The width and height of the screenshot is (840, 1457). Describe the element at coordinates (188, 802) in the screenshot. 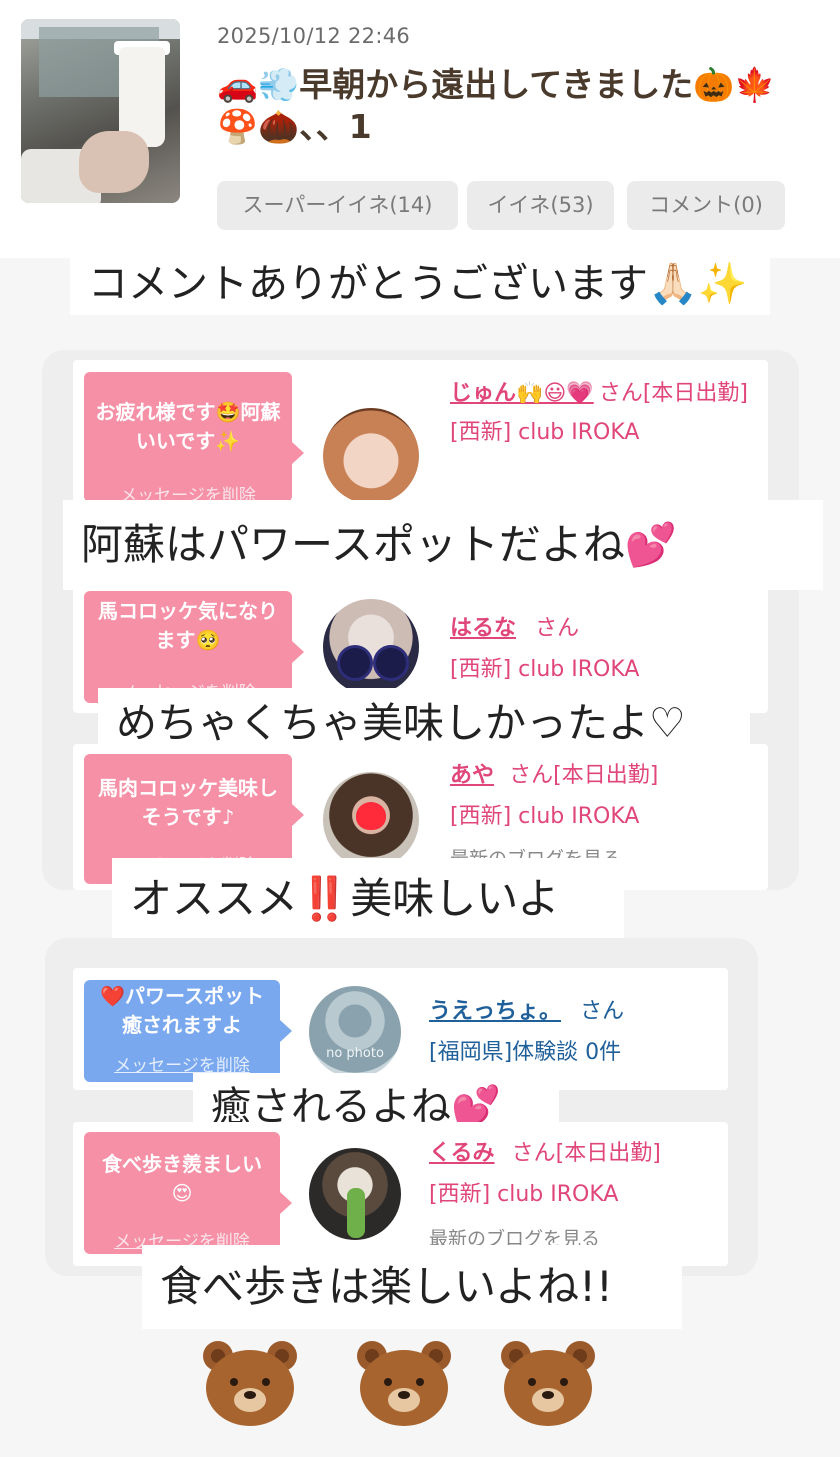

I see `comment-message: 馬肉コロッケ美味しそうです♪` at that location.